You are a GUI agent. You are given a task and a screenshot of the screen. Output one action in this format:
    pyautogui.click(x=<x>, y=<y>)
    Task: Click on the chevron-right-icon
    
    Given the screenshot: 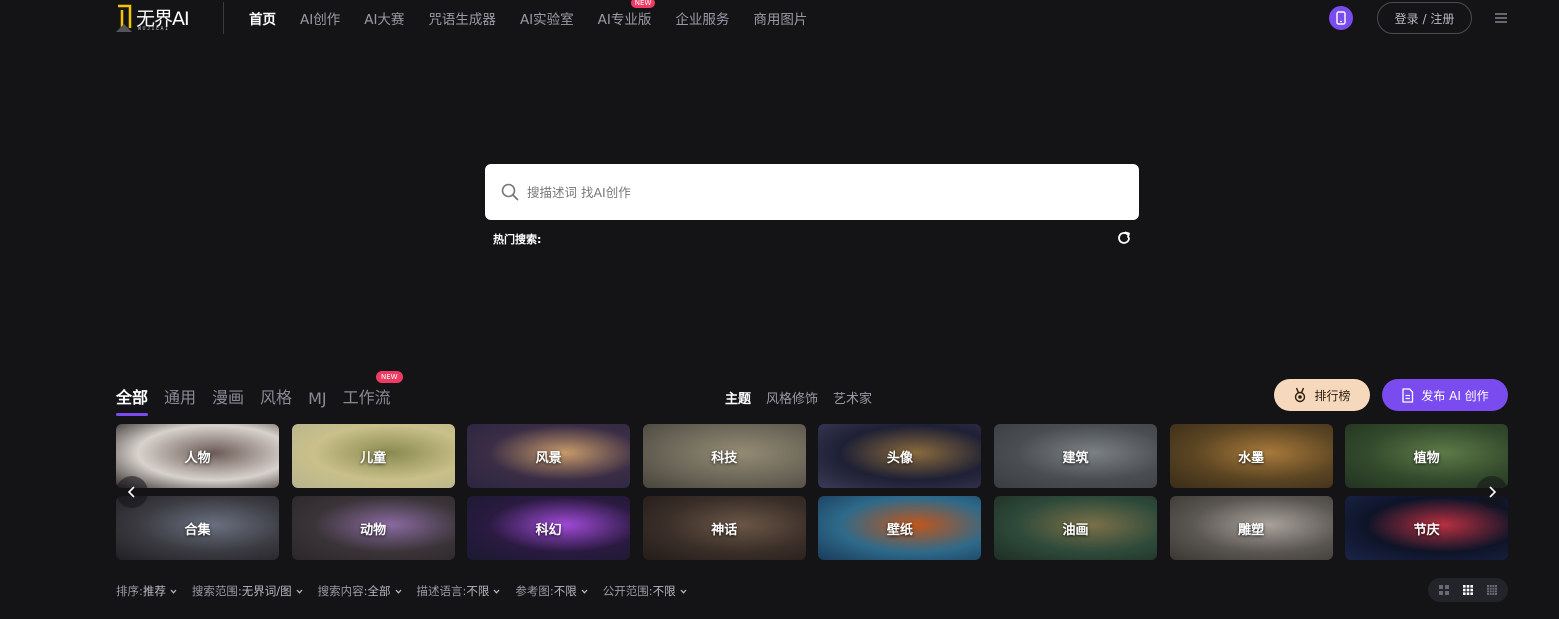 What is the action you would take?
    pyautogui.click(x=1493, y=492)
    